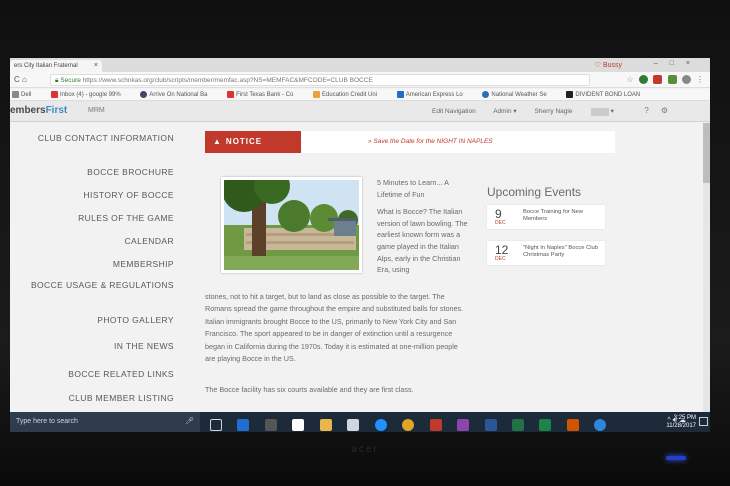 The height and width of the screenshot is (486, 730). Describe the element at coordinates (574, 112) in the screenshot. I see `user-menu: Sherry Nagle ▾` at that location.